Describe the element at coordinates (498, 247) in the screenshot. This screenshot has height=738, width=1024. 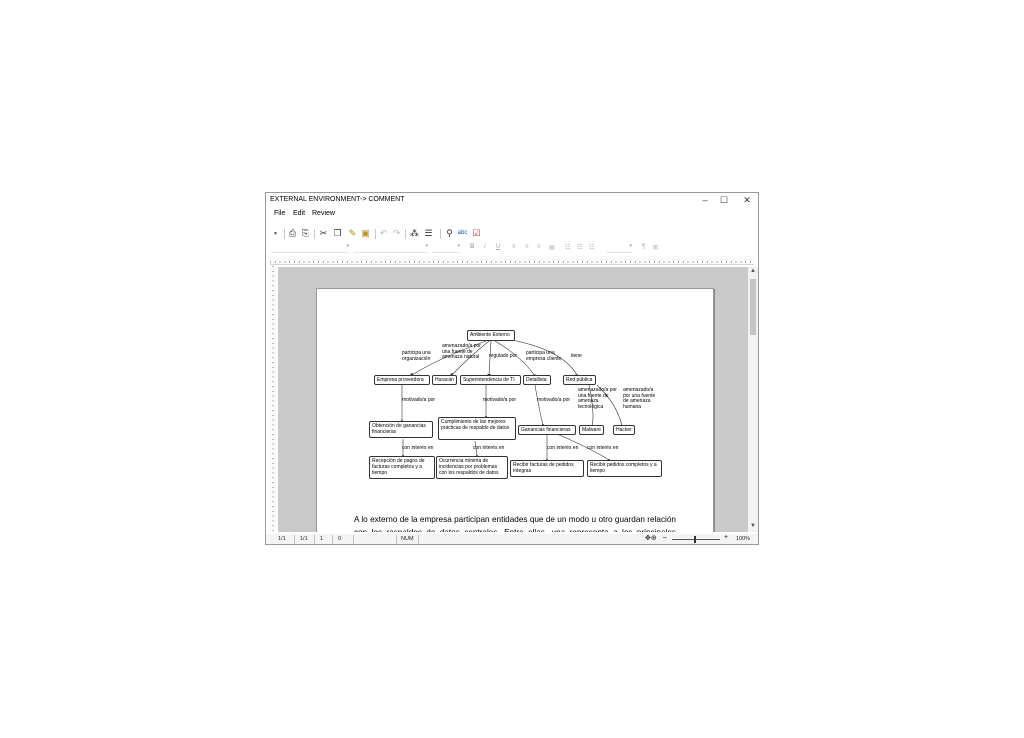
I see `underline-icon: U` at that location.